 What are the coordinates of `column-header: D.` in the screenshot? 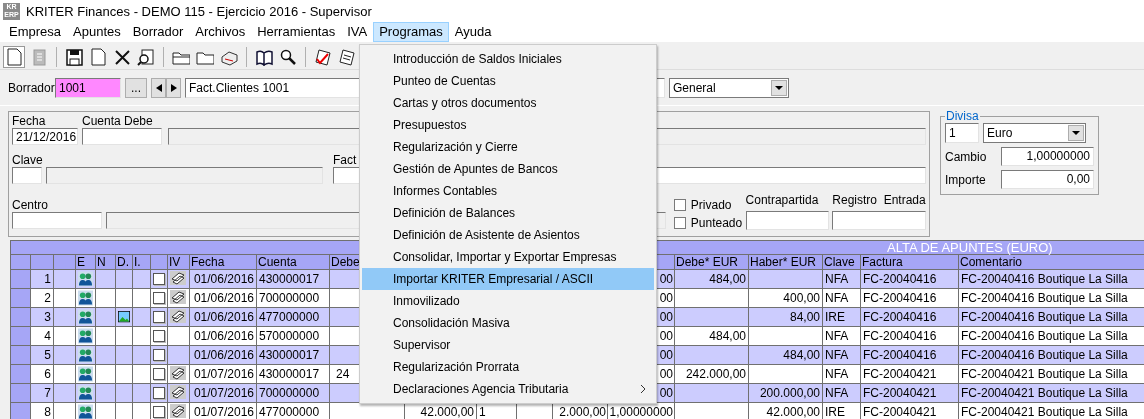 It's located at (124, 262).